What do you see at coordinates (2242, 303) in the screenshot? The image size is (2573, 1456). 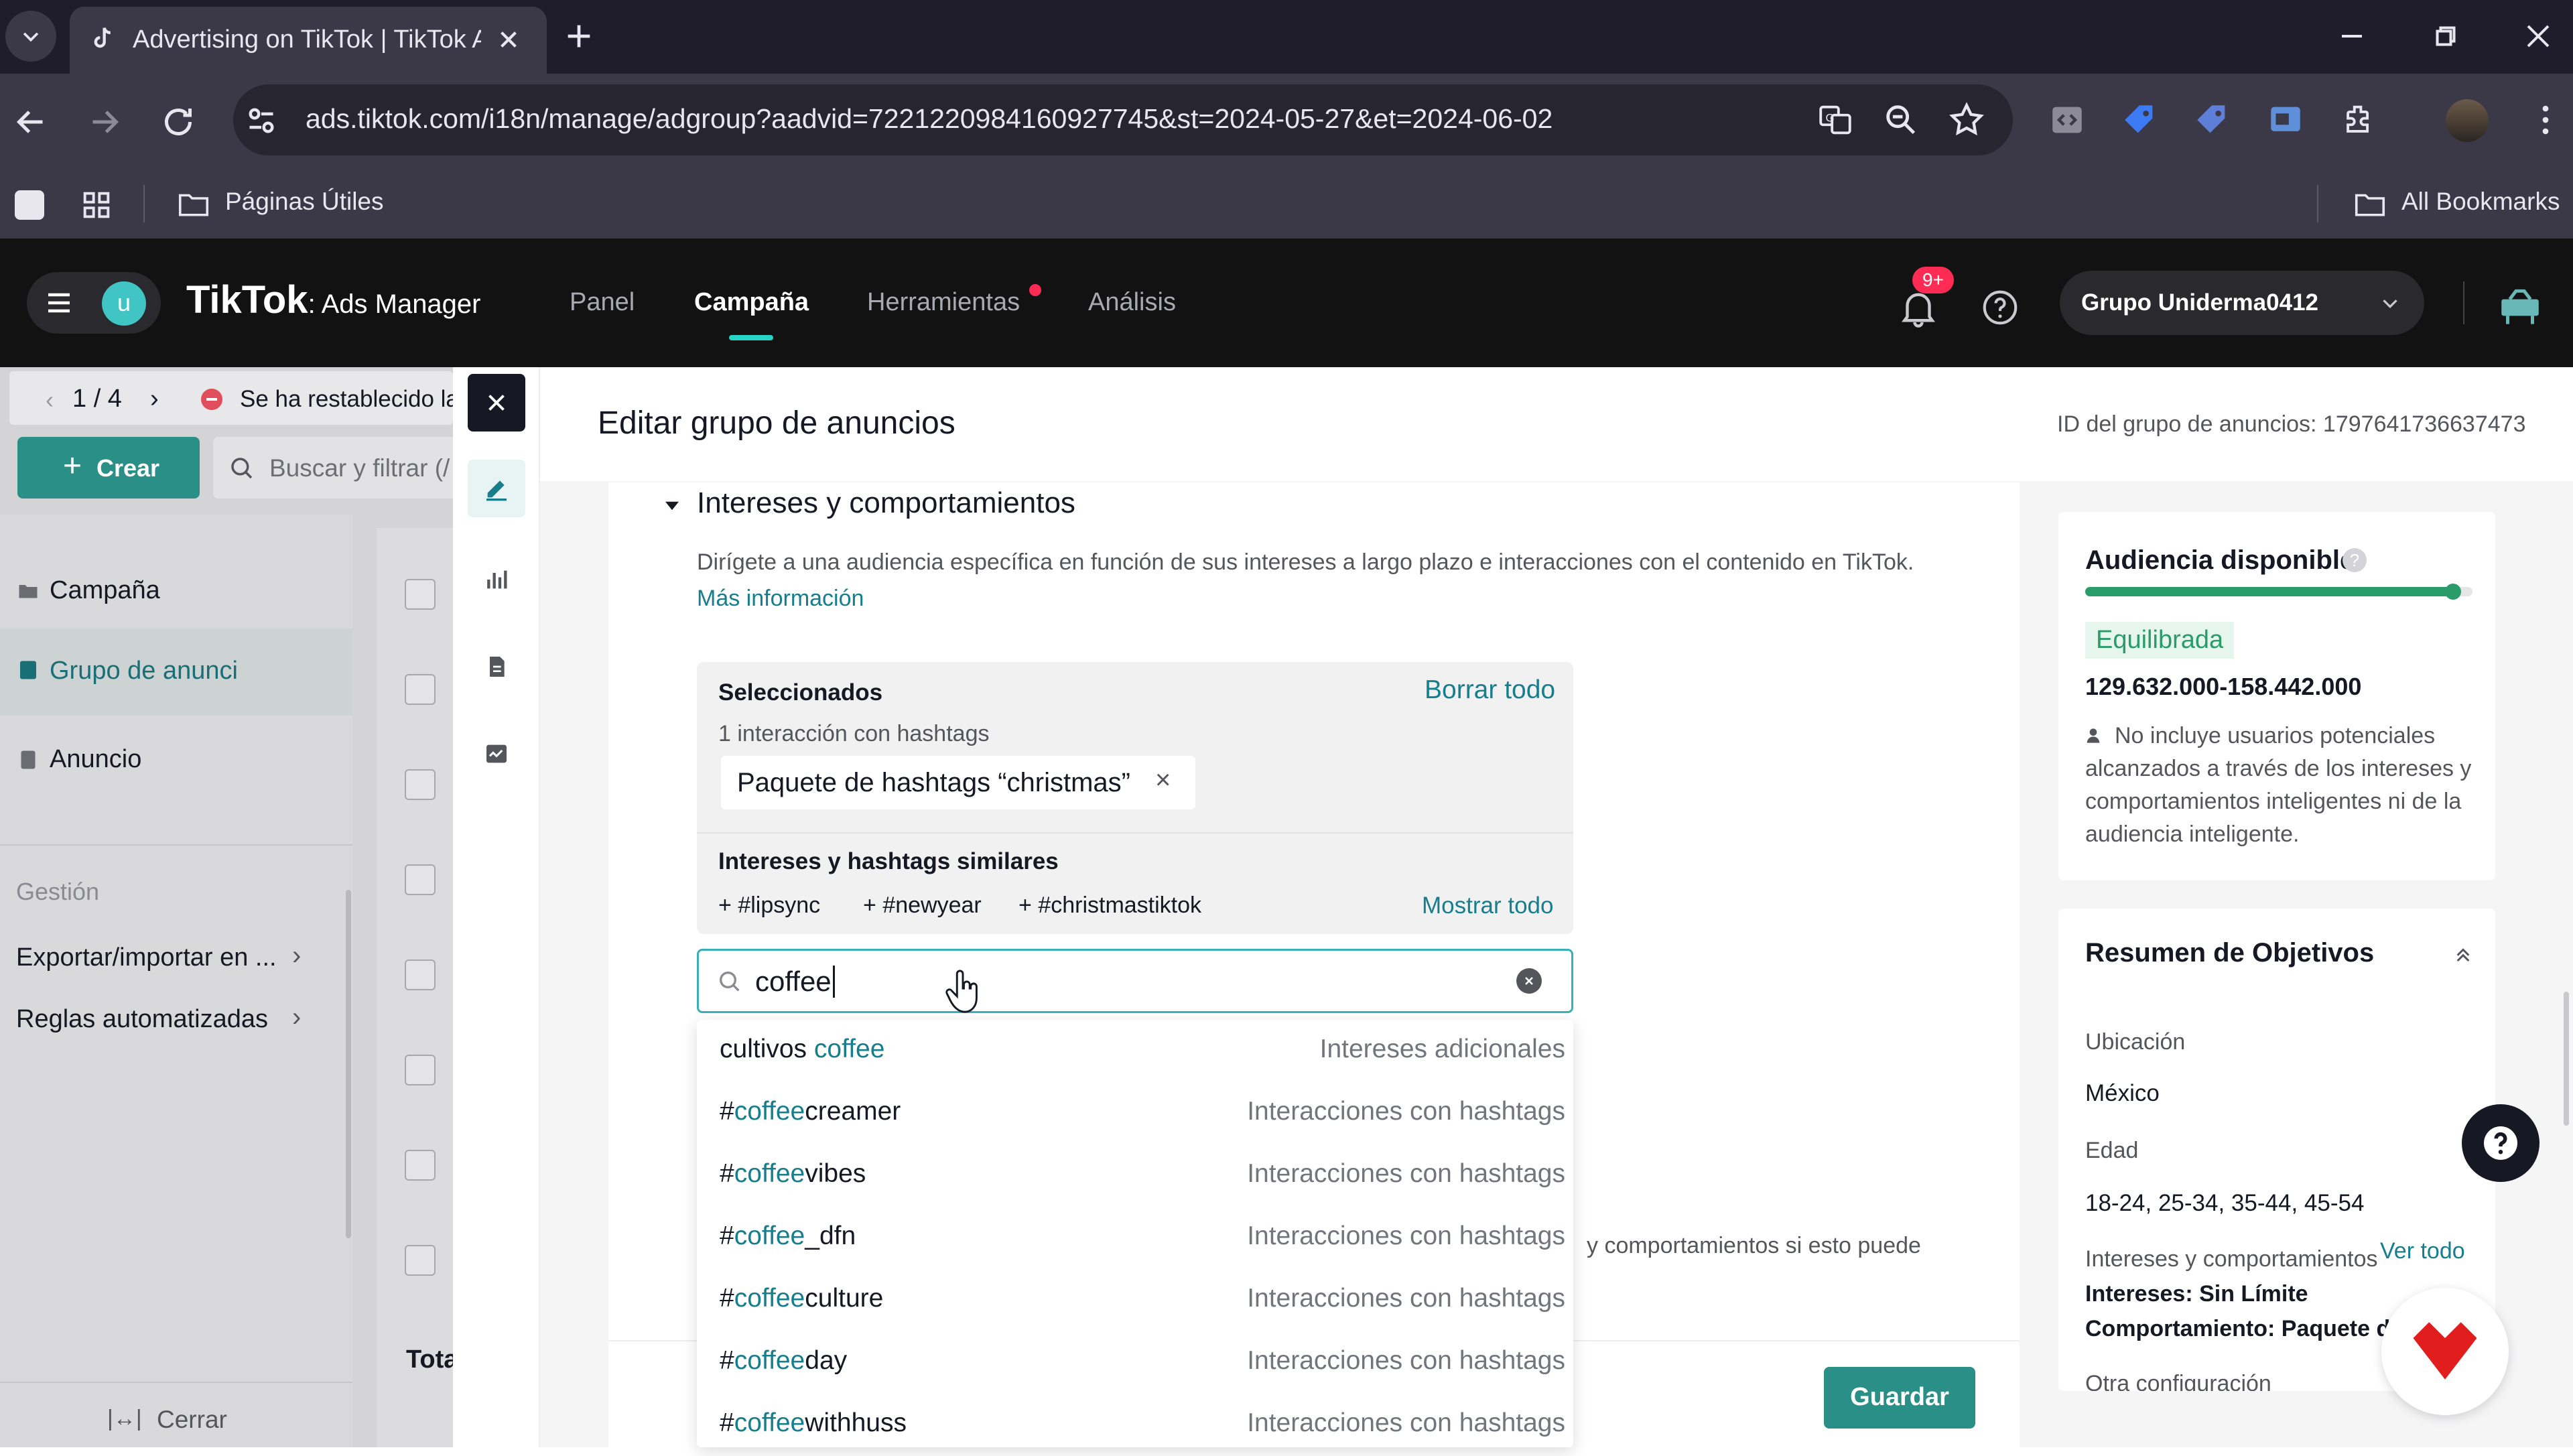 I see `account-selector: Grupo Uniderma0412` at bounding box center [2242, 303].